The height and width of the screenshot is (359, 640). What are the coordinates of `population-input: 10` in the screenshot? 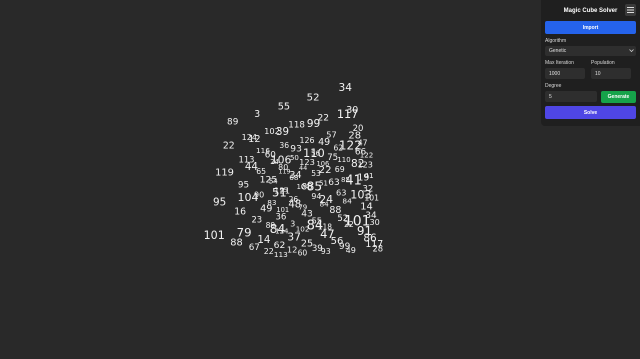 It's located at (611, 73).